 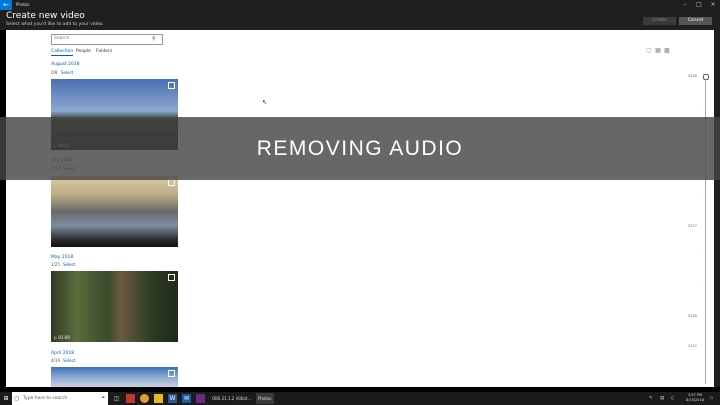 What do you see at coordinates (55, 360) in the screenshot?
I see `selected-count: 4/19` at bounding box center [55, 360].